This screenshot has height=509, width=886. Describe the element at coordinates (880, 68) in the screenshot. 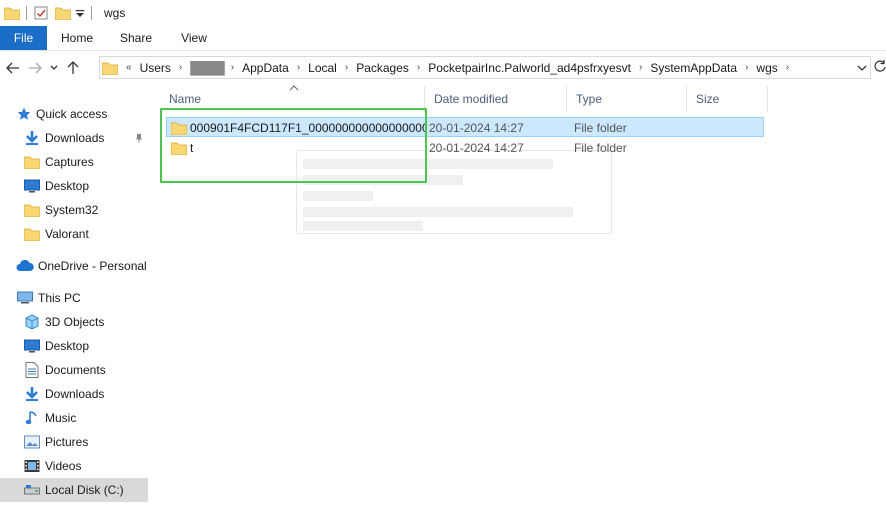

I see `refresh-icon` at that location.